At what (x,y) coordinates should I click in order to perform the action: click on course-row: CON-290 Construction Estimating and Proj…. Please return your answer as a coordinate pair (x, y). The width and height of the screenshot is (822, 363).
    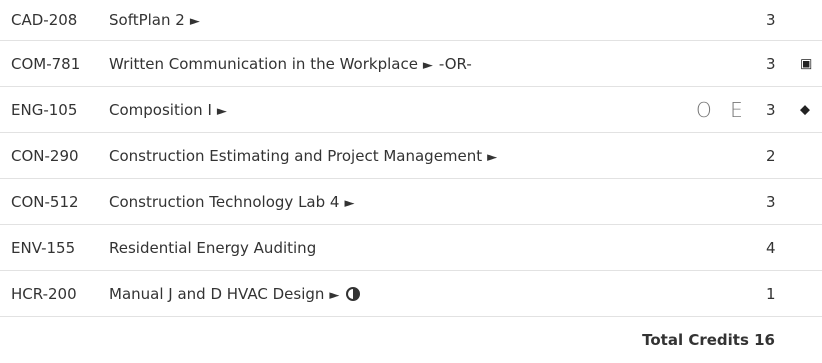
    Looking at the image, I should click on (411, 156).